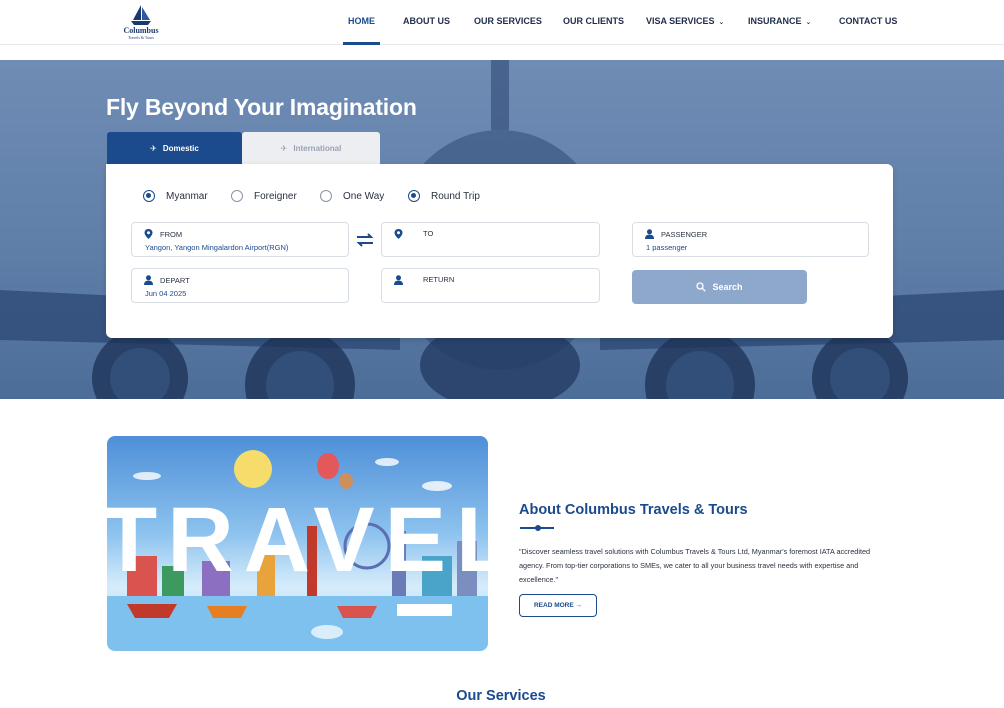 The width and height of the screenshot is (1004, 708). I want to click on nav-contact-us: CONTACT US, so click(868, 21).